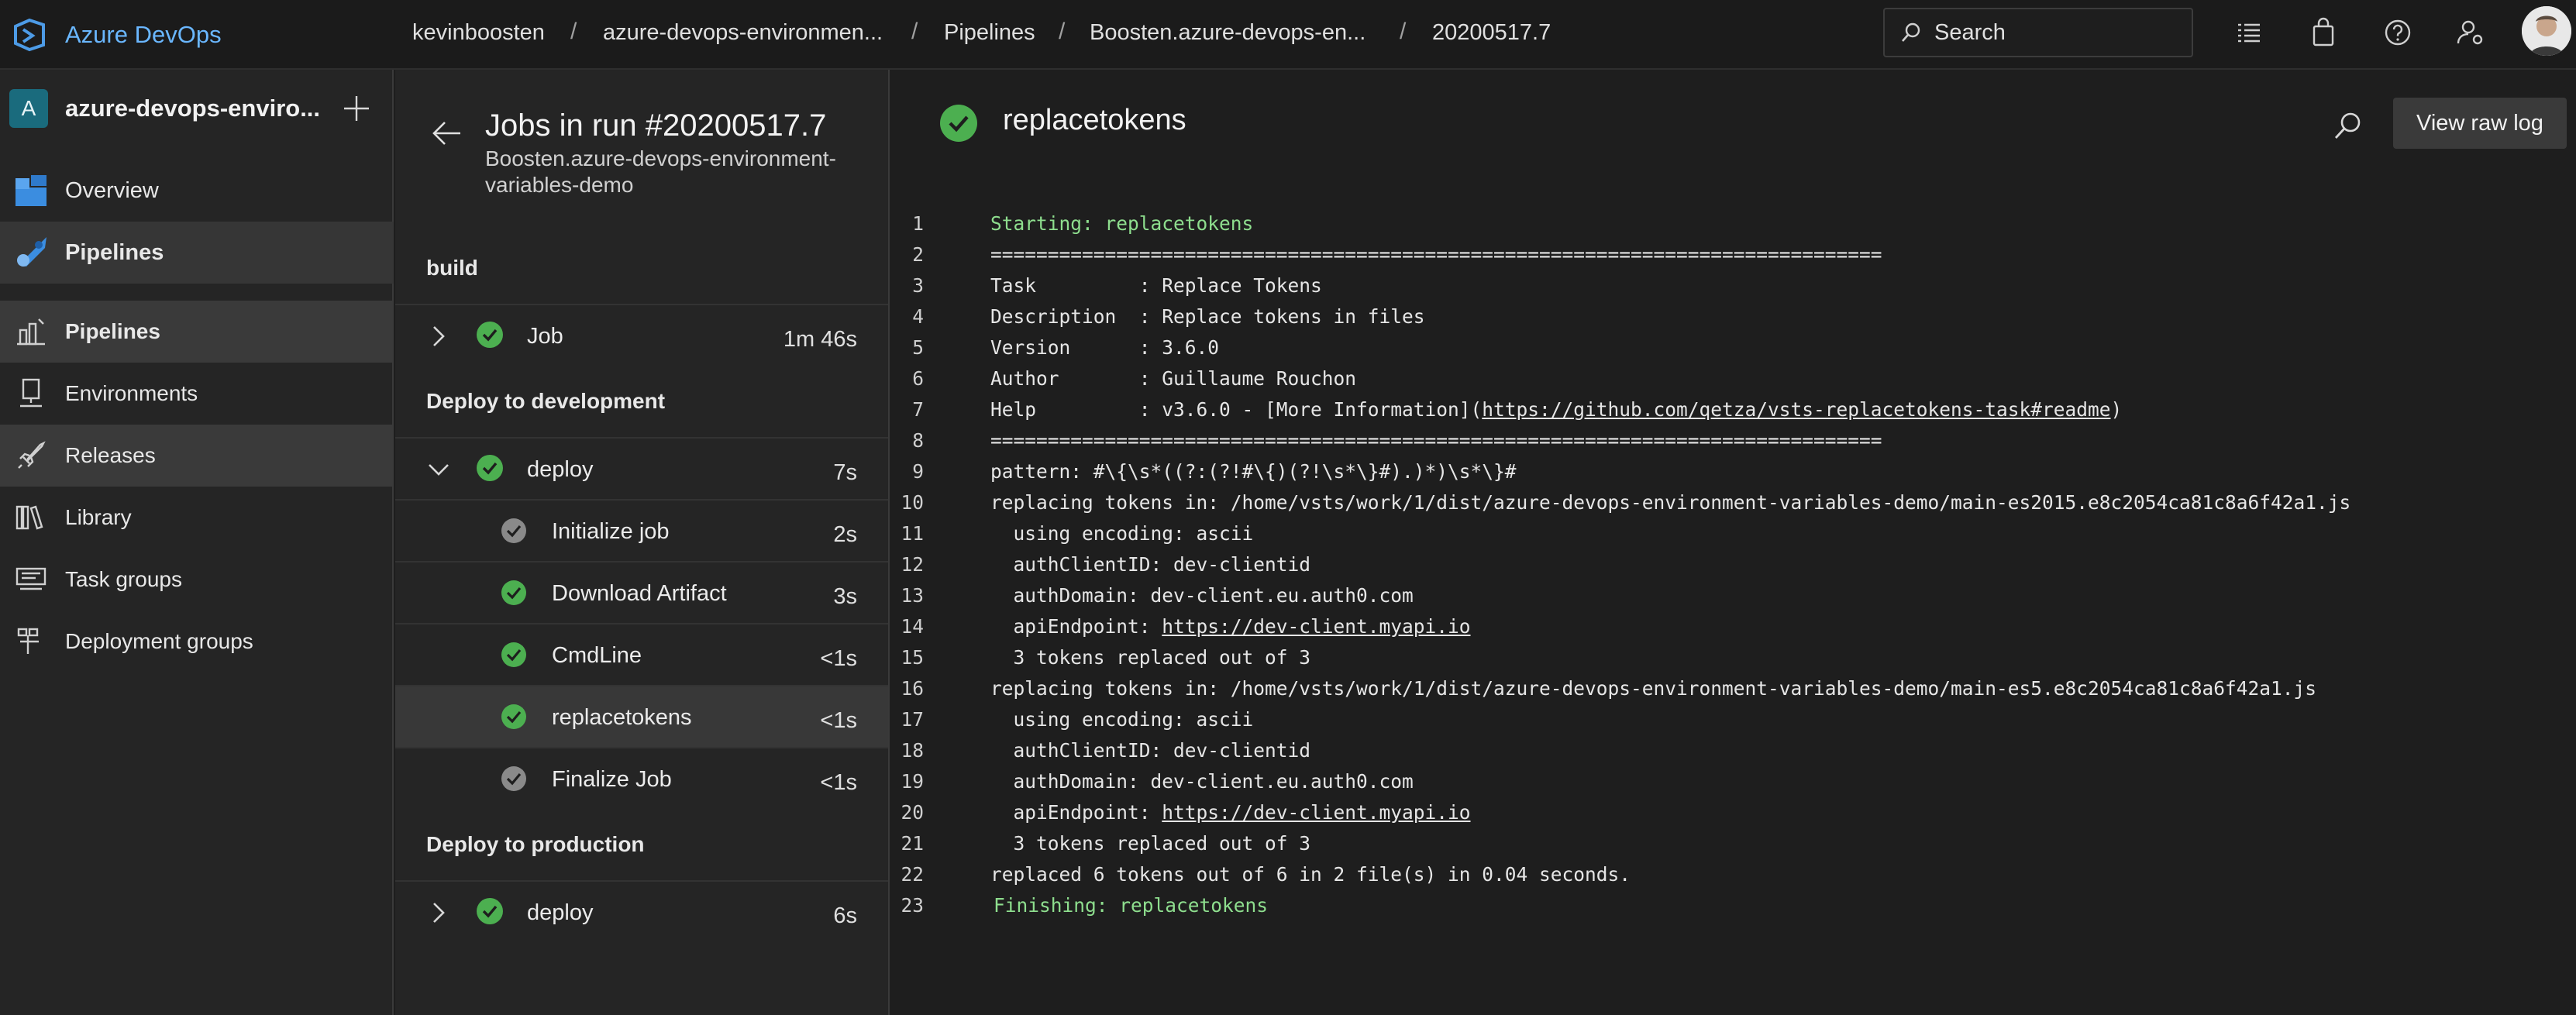 This screenshot has width=2576, height=1015. I want to click on log-line-number: 16, so click(912, 688).